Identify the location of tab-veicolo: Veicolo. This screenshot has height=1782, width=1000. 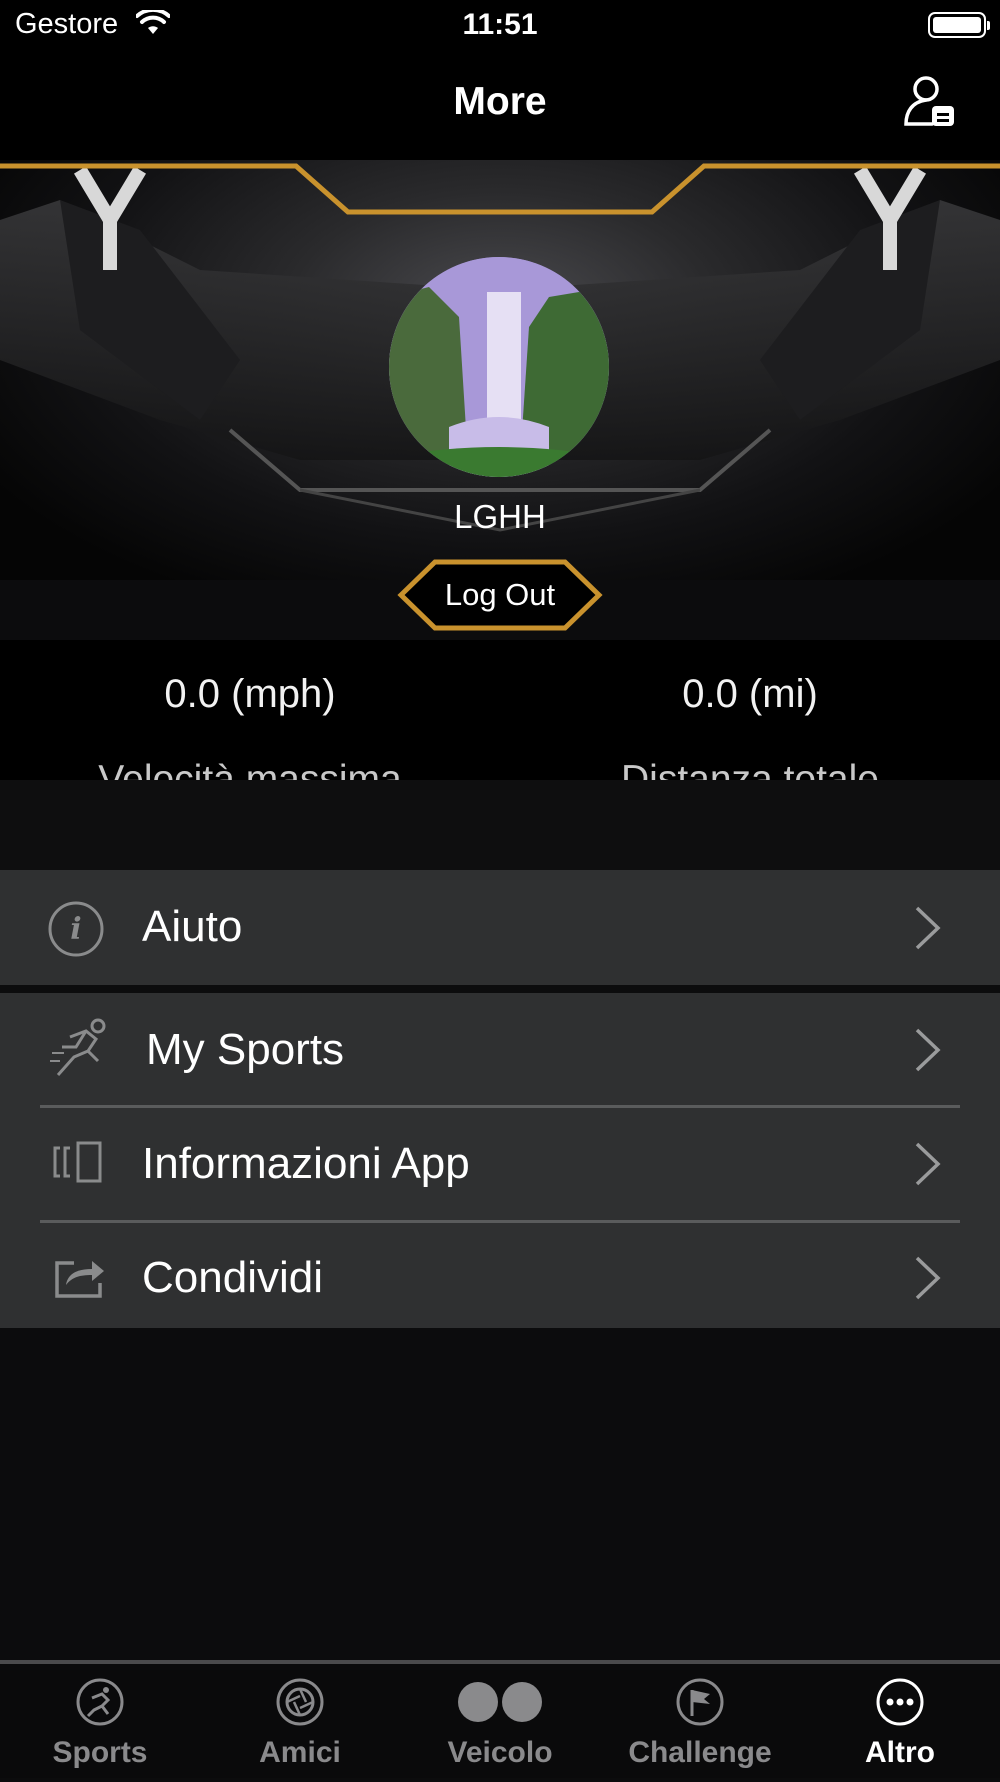
(500, 1723).